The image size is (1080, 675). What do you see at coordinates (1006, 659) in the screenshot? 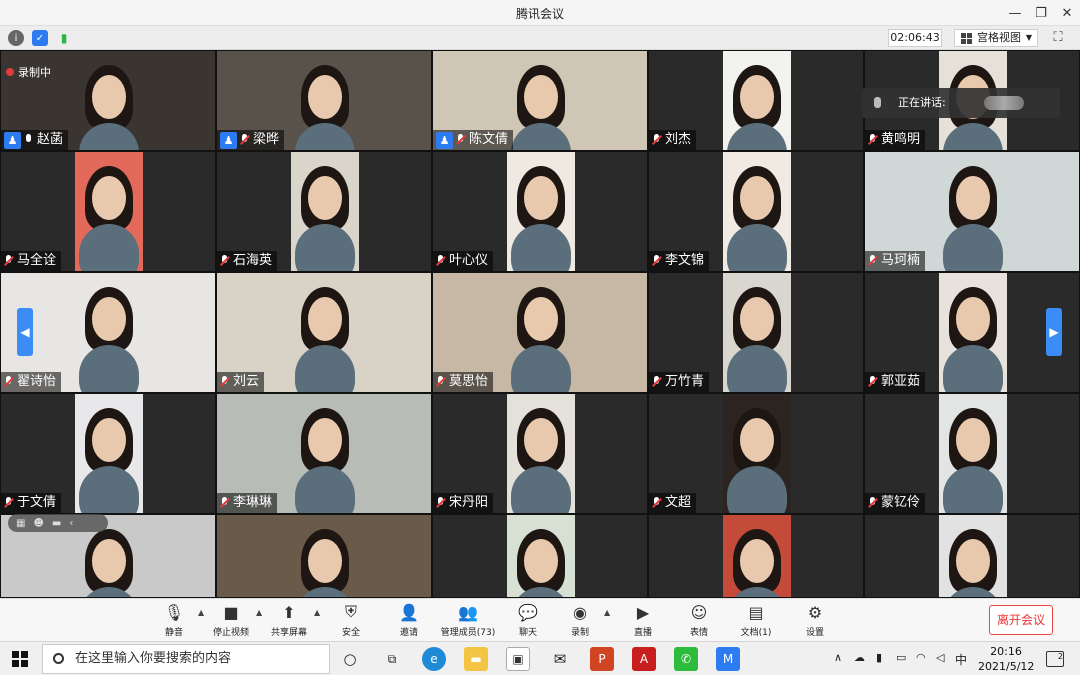
I see `system-clock: 20:16 2021/5/12` at bounding box center [1006, 659].